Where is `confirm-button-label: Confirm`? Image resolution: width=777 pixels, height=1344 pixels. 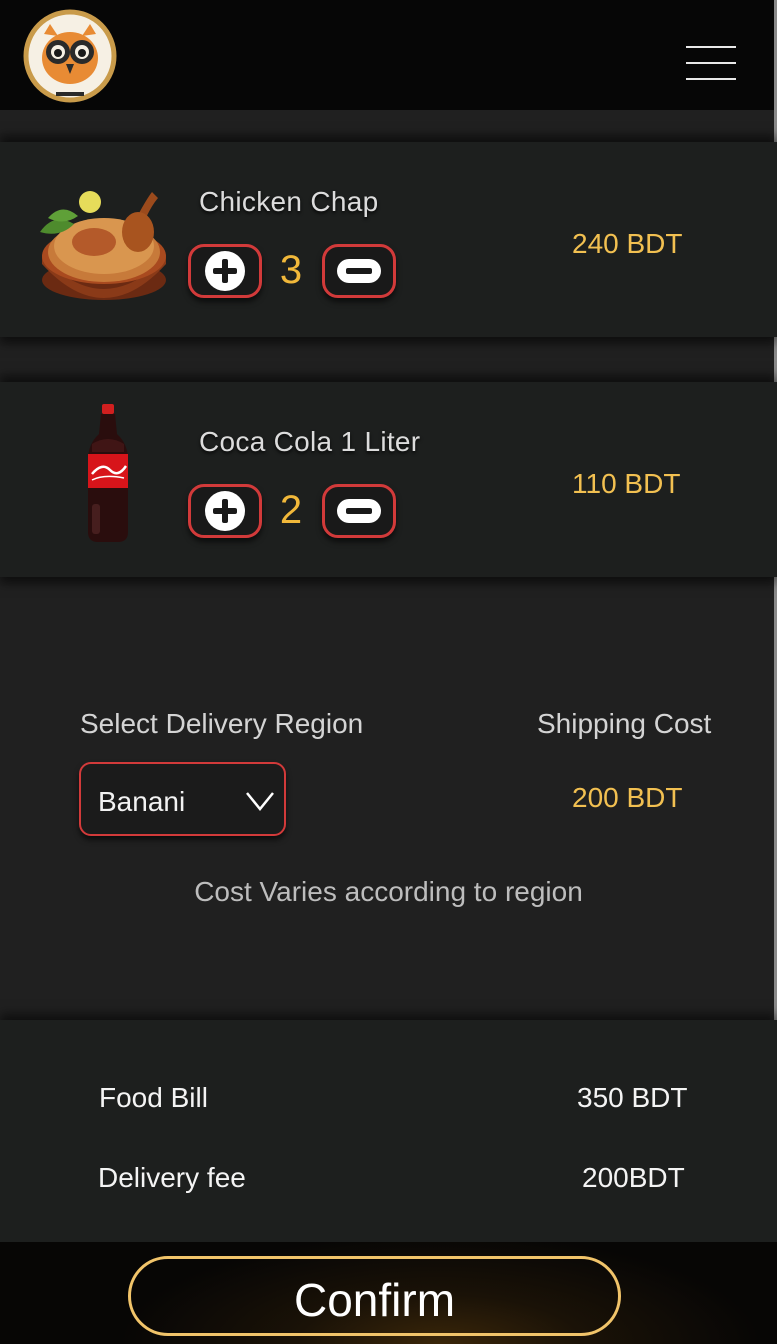
confirm-button-label: Confirm is located at coordinates (374, 1300).